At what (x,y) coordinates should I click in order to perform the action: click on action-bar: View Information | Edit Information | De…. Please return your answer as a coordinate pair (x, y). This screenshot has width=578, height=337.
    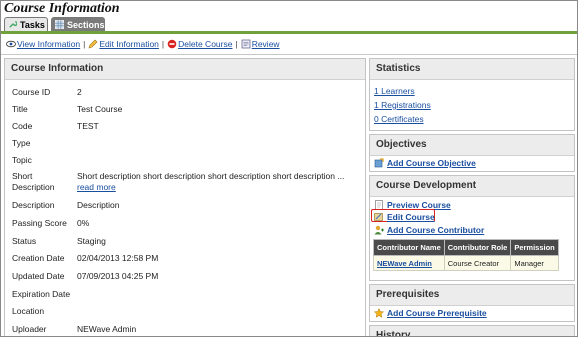
    Looking at the image, I should click on (143, 44).